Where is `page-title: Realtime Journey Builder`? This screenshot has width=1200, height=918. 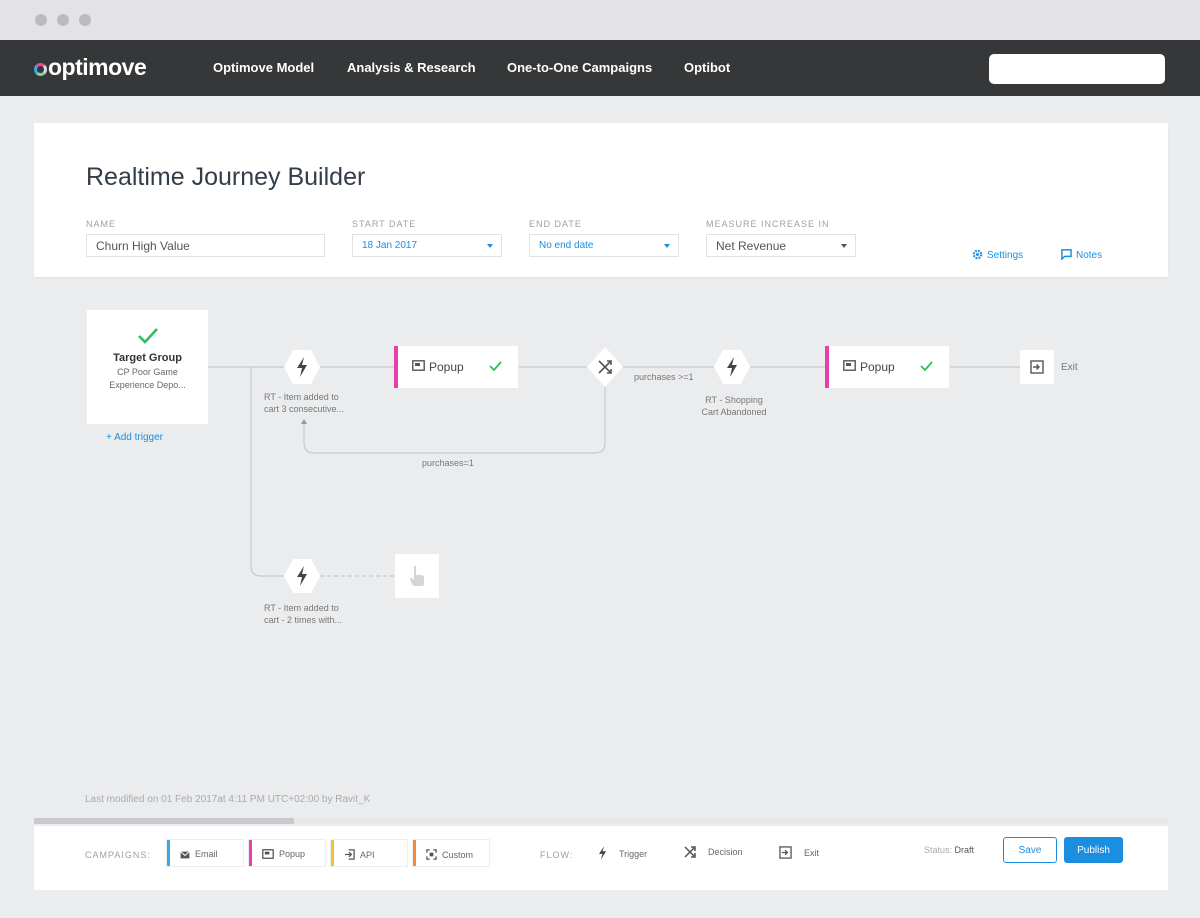 page-title: Realtime Journey Builder is located at coordinates (226, 177).